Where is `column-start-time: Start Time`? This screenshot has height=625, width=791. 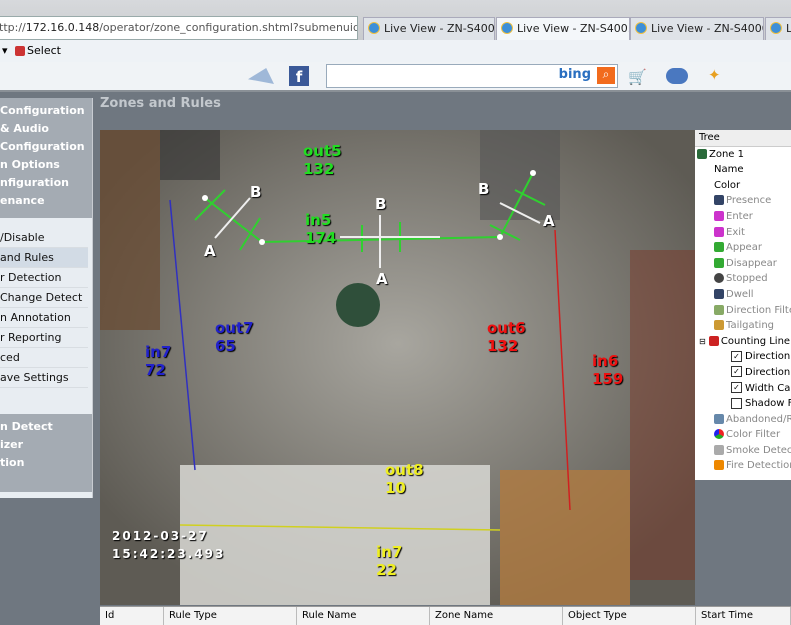 column-start-time: Start Time is located at coordinates (743, 616).